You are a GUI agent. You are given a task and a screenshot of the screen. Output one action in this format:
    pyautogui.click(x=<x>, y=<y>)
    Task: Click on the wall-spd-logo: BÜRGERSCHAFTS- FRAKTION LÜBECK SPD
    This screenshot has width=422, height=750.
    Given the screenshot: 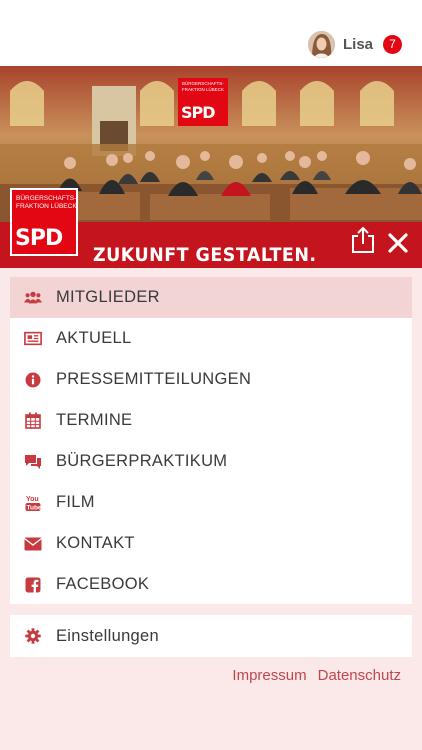 What is the action you would take?
    pyautogui.click(x=203, y=102)
    